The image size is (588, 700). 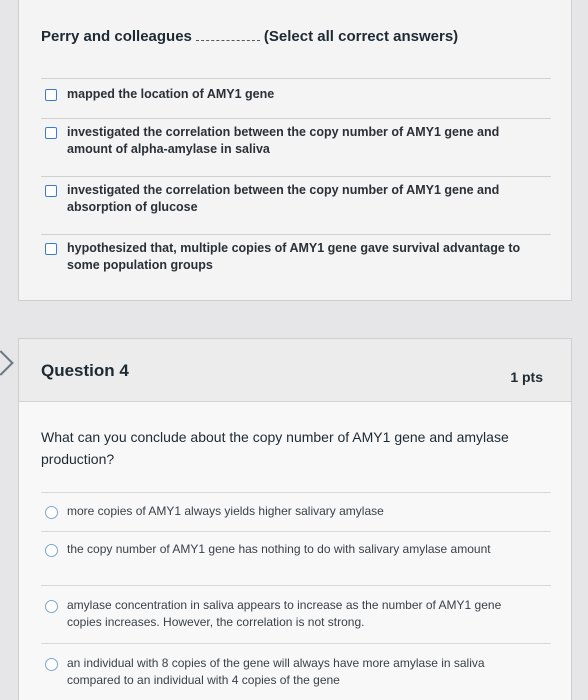 What do you see at coordinates (85, 370) in the screenshot?
I see `question-title: Question 4` at bounding box center [85, 370].